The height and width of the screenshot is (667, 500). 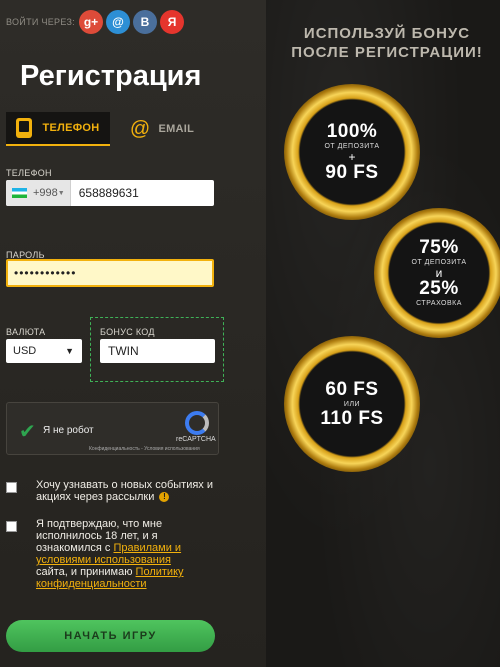 What do you see at coordinates (45, 193) in the screenshot?
I see `country-code-value: +998` at bounding box center [45, 193].